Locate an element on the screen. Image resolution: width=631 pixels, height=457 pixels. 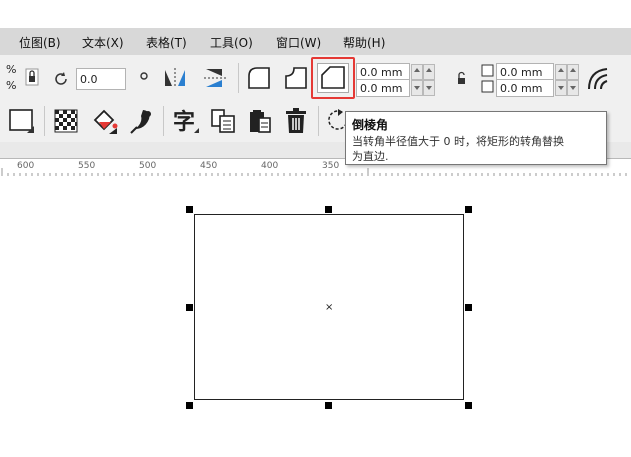
degree-icon is located at coordinates (144, 77).